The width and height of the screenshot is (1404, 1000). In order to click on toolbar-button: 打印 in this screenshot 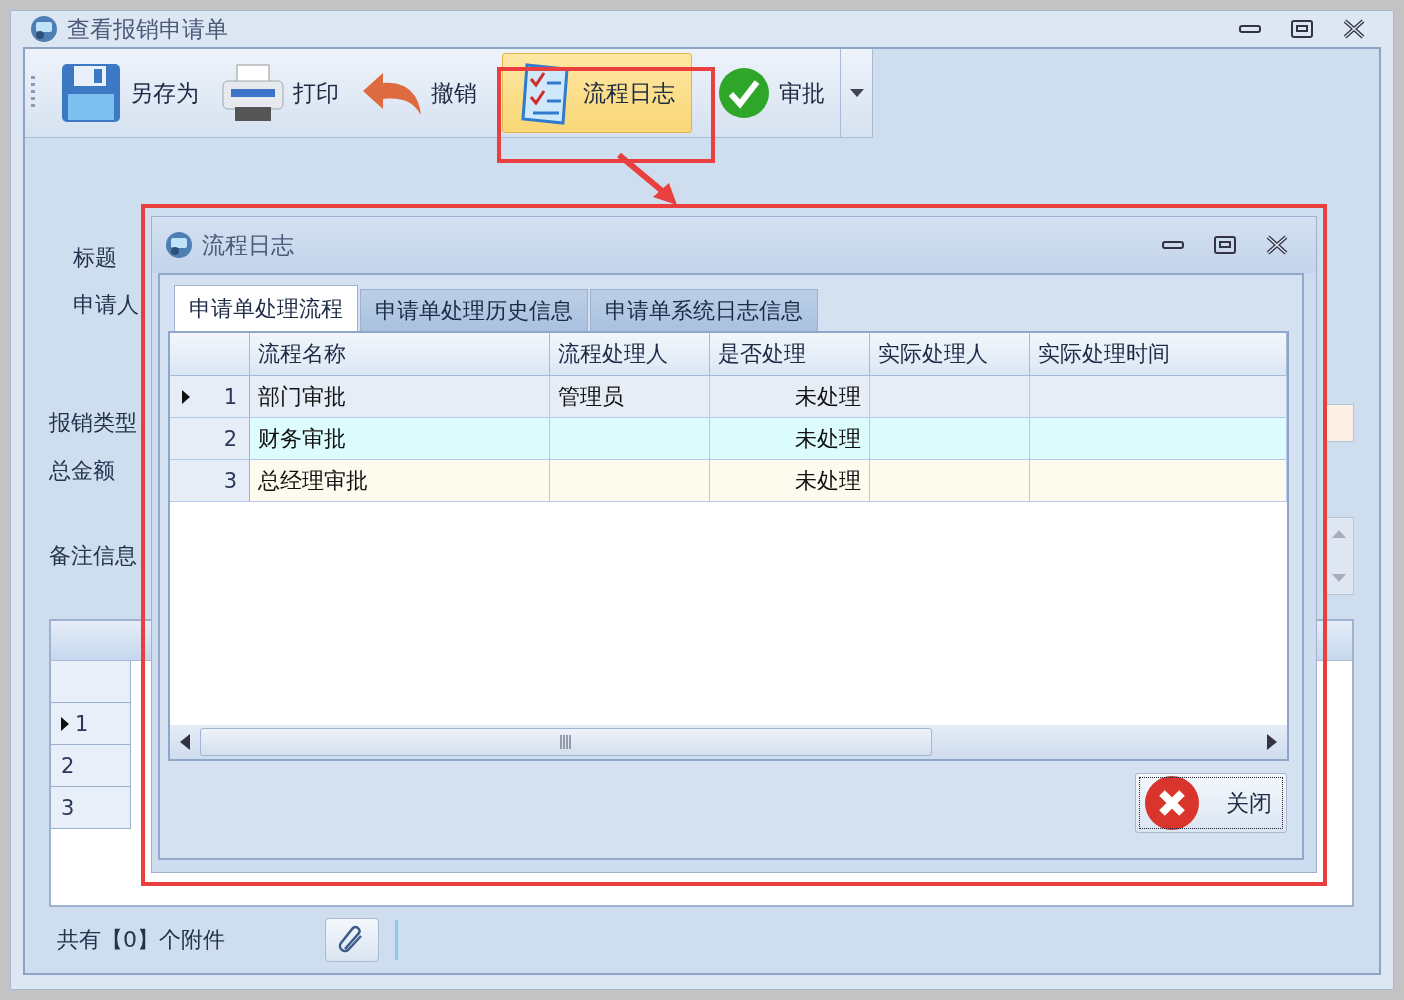, I will do `click(280, 93)`.